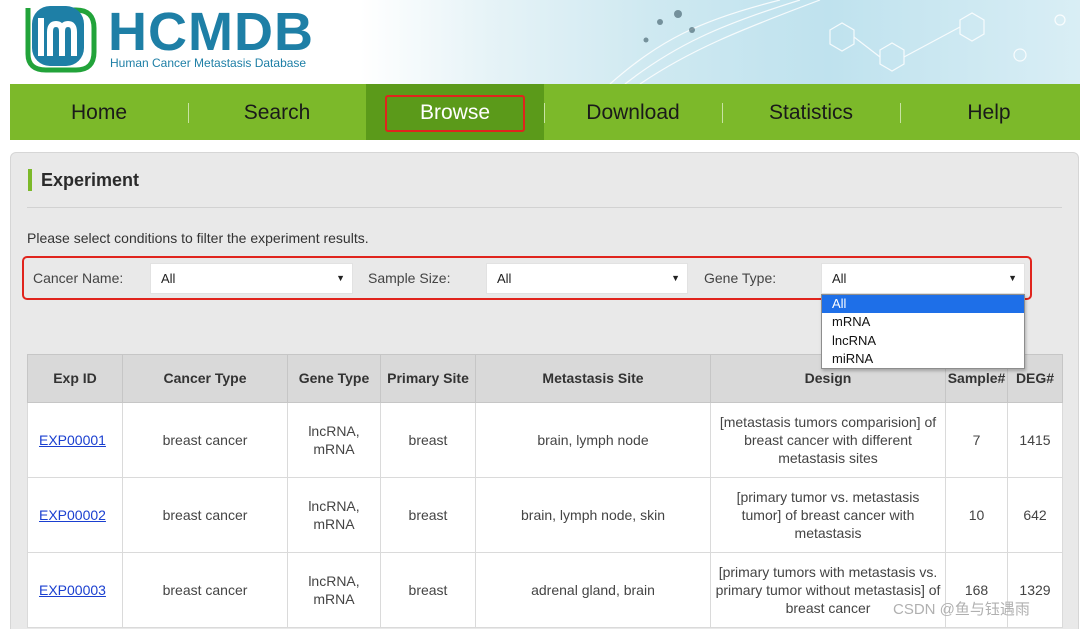  I want to click on site-header: HCMDB Human Cancer Metastasis Database, so click(540, 42).